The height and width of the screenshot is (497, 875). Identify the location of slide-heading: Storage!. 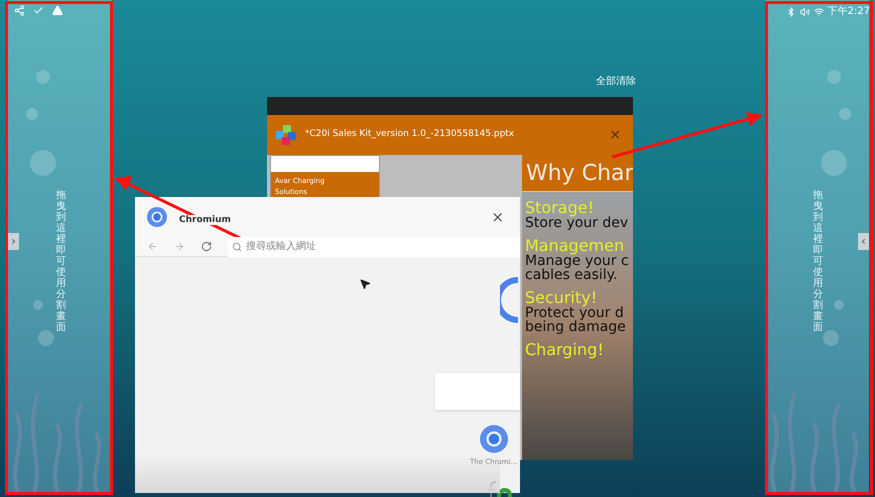
(560, 208).